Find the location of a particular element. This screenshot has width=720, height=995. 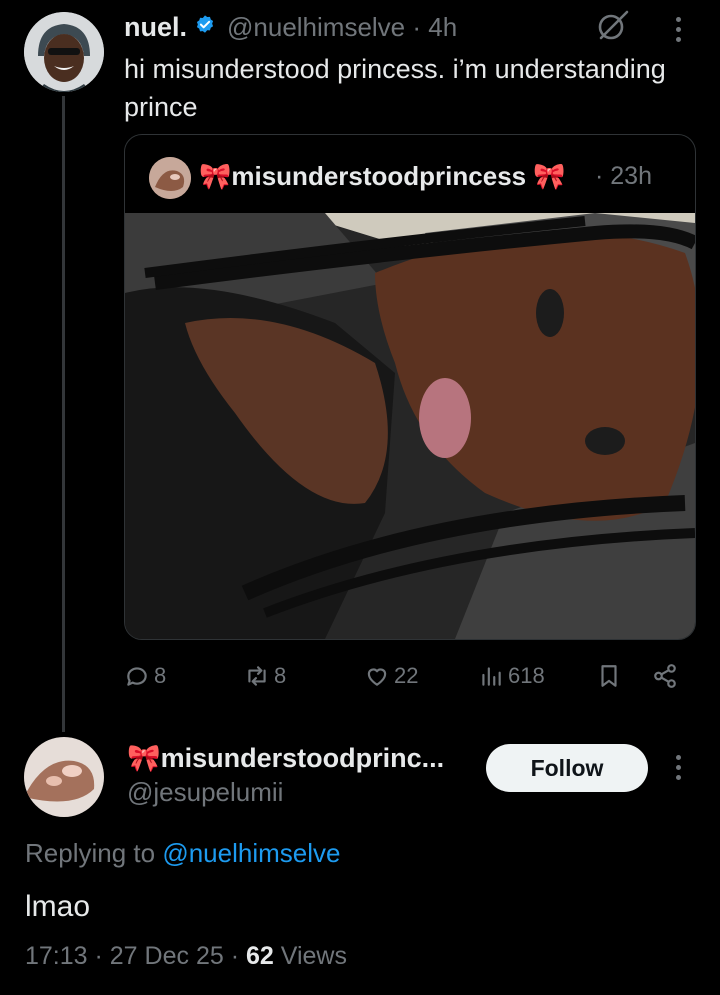

verified-badge-icon is located at coordinates (205, 24).